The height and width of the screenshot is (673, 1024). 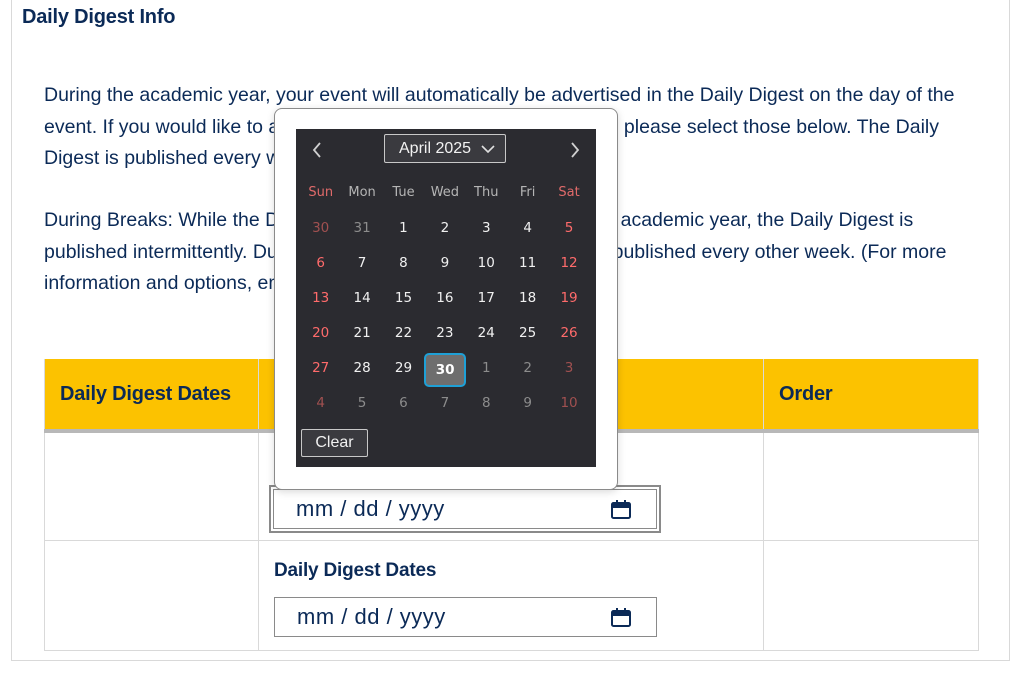 I want to click on calendar-day: 29, so click(x=403, y=368).